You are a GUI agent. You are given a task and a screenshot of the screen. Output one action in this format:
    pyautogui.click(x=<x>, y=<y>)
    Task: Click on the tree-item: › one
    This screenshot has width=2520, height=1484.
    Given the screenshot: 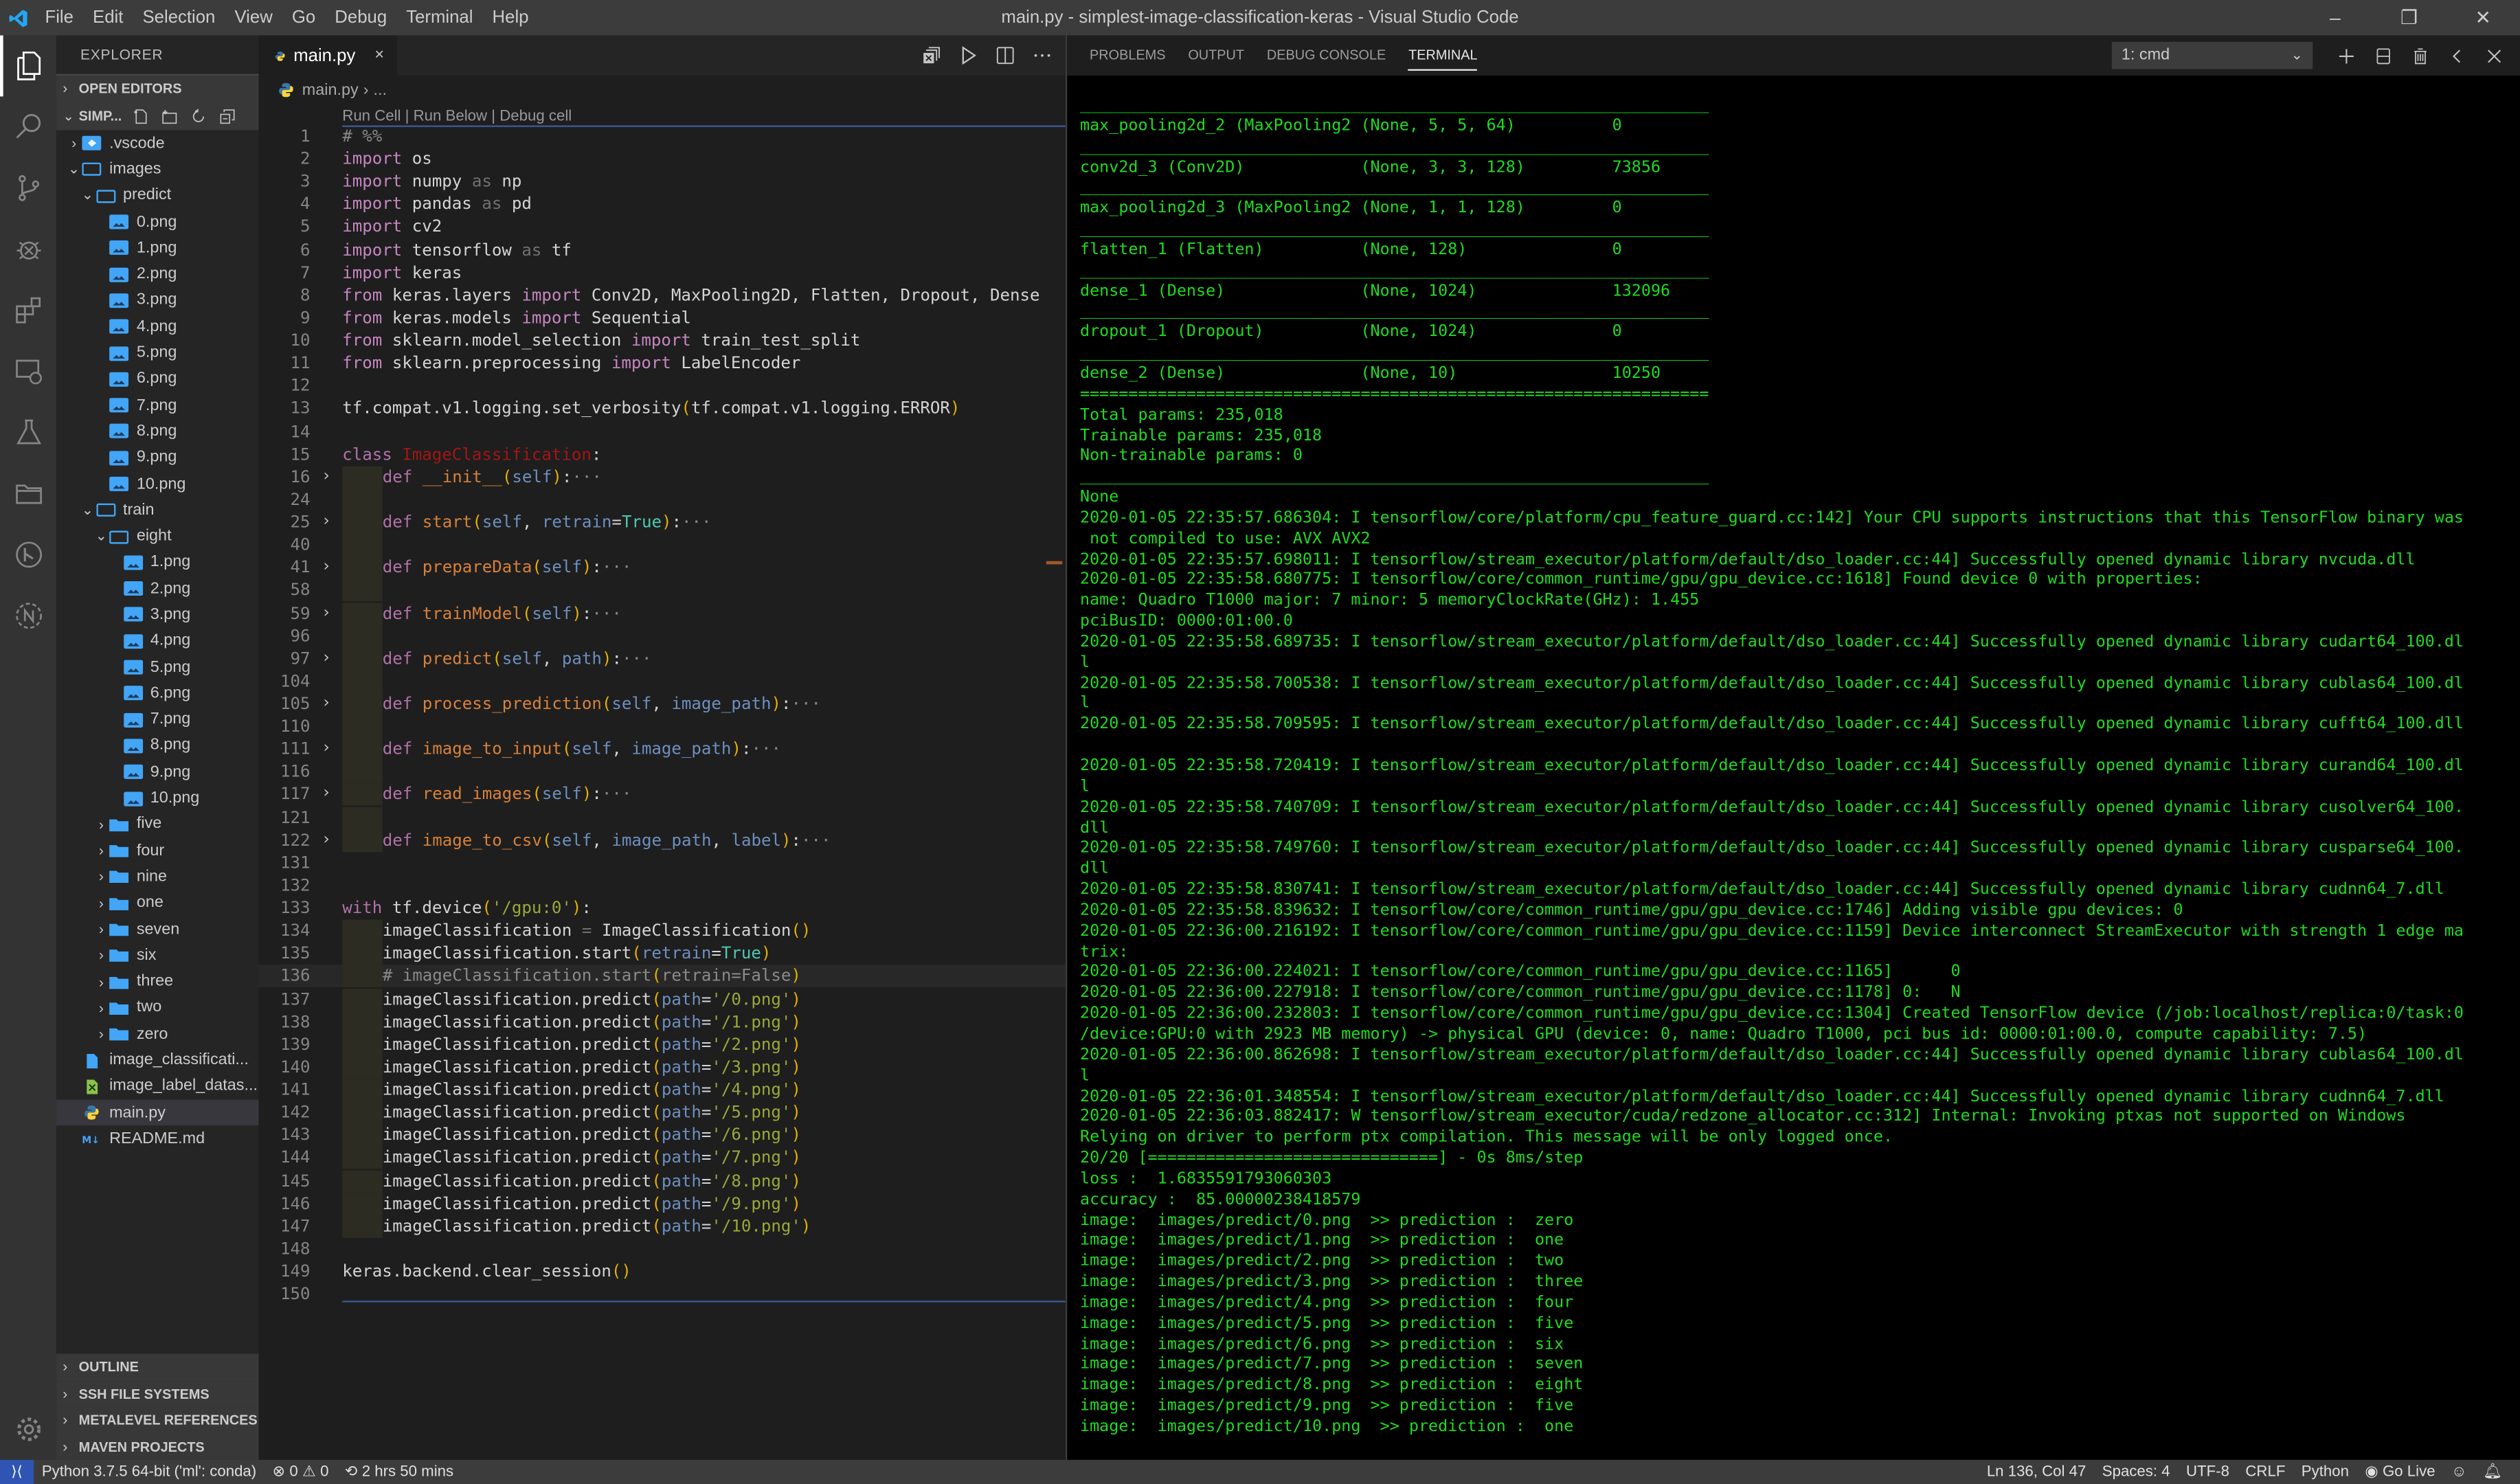 What is the action you would take?
    pyautogui.click(x=157, y=903)
    